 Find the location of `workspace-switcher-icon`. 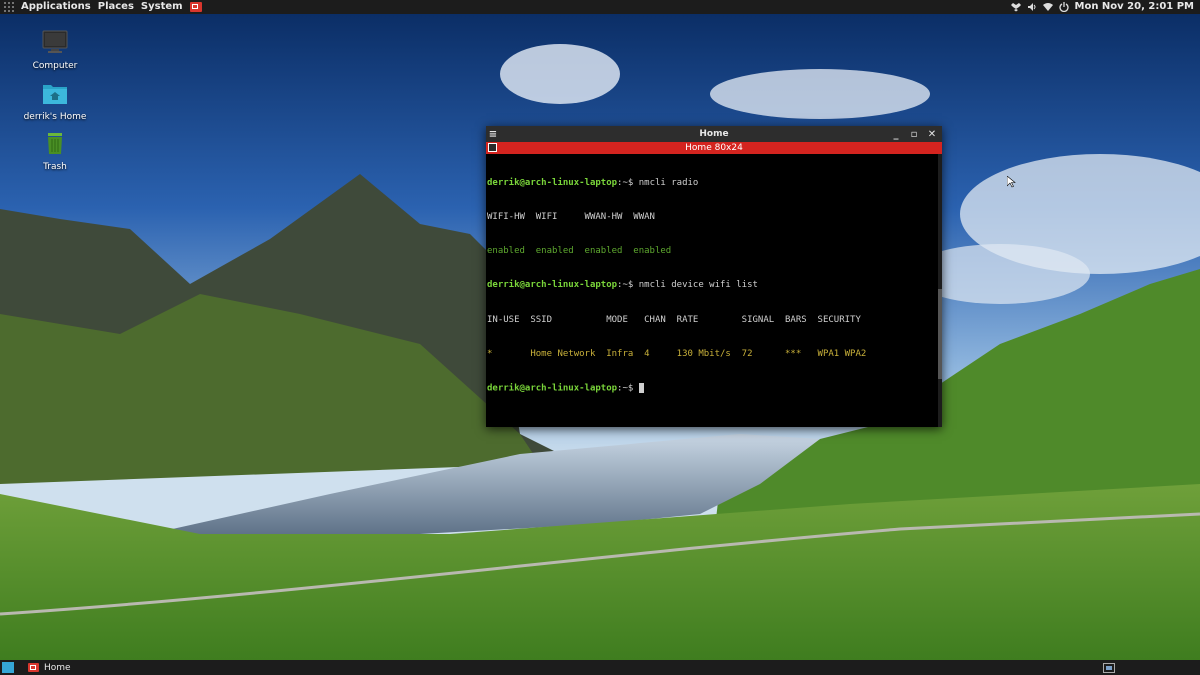

workspace-switcher-icon is located at coordinates (1109, 667).